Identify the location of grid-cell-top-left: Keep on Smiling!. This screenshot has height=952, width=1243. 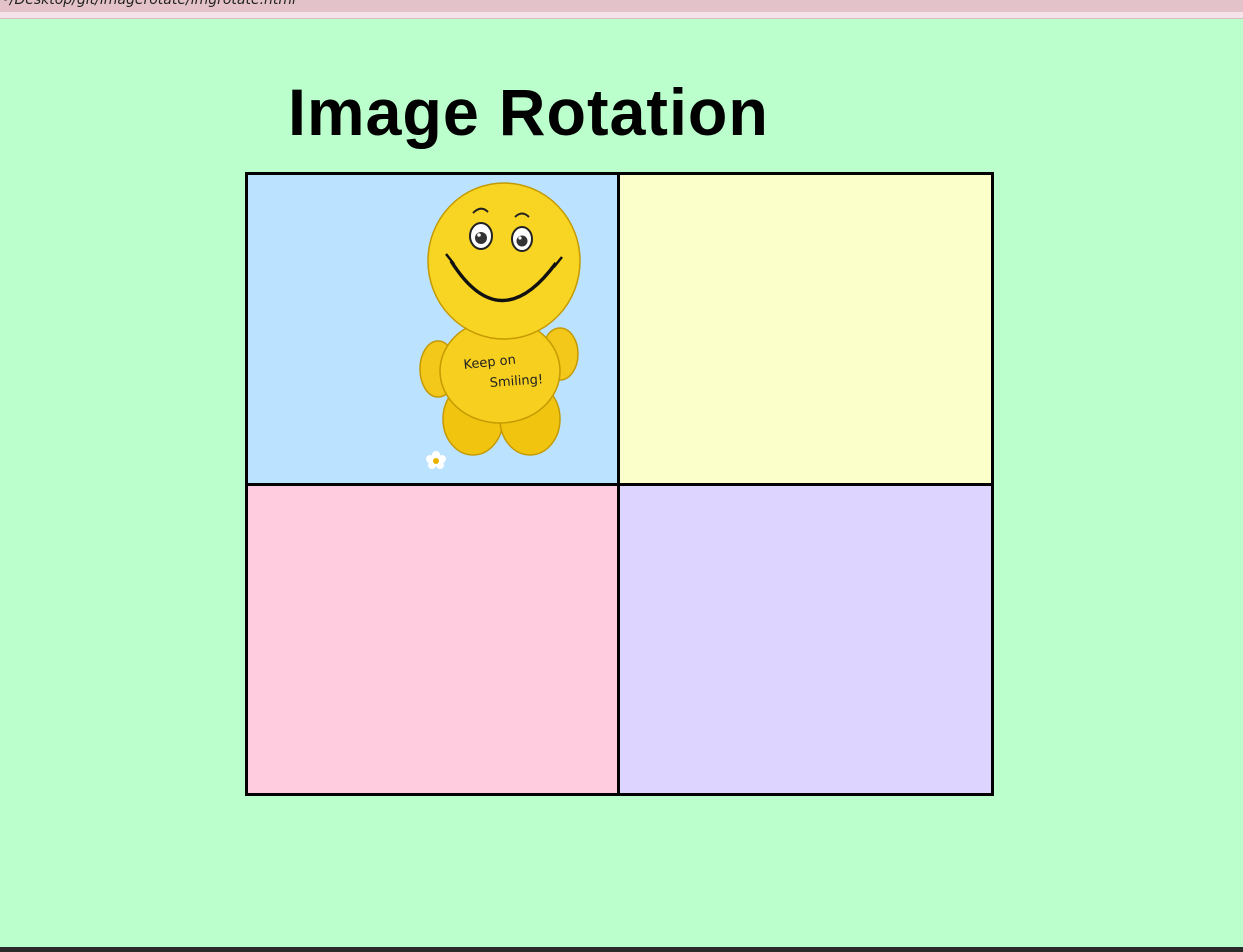
(432, 329).